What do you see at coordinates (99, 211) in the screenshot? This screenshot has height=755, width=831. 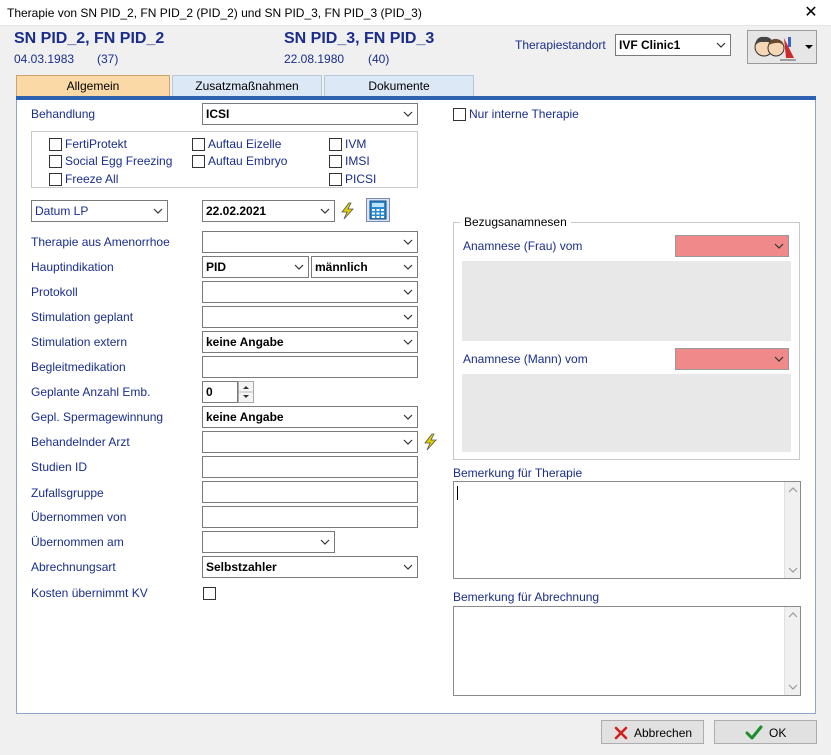 I see `date-type-select: Datum LP` at bounding box center [99, 211].